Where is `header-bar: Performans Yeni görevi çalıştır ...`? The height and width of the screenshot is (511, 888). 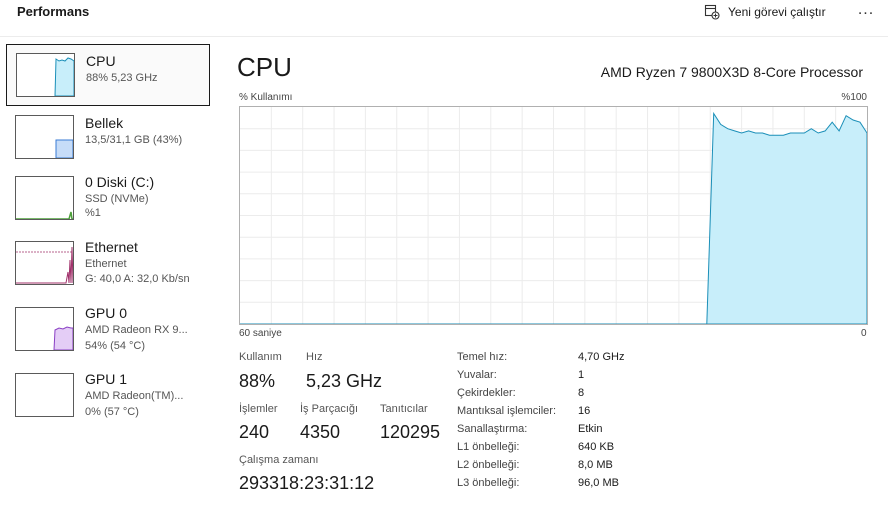
header-bar: Performans Yeni görevi çalıştır ... is located at coordinates (444, 18).